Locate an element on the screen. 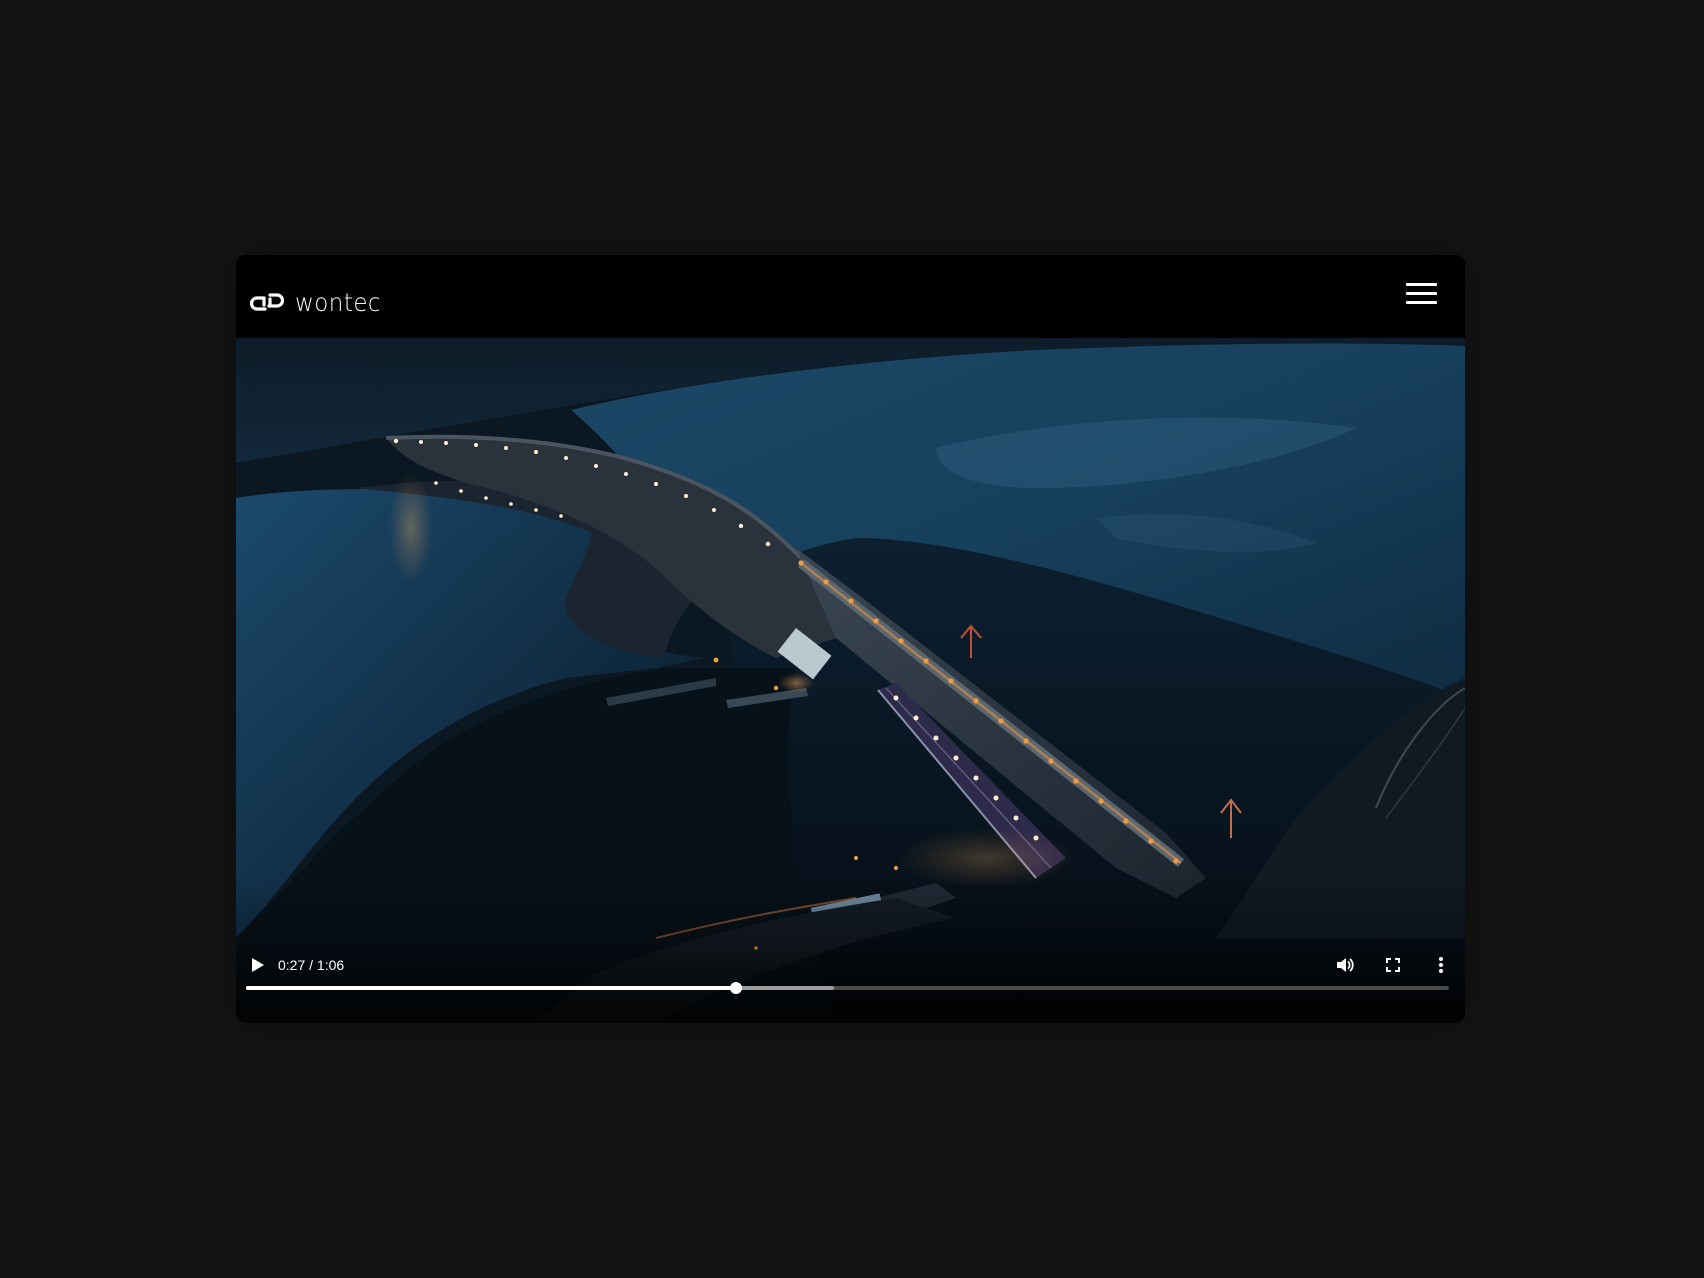 The width and height of the screenshot is (1704, 1278). fullscreen-icon is located at coordinates (1393, 965).